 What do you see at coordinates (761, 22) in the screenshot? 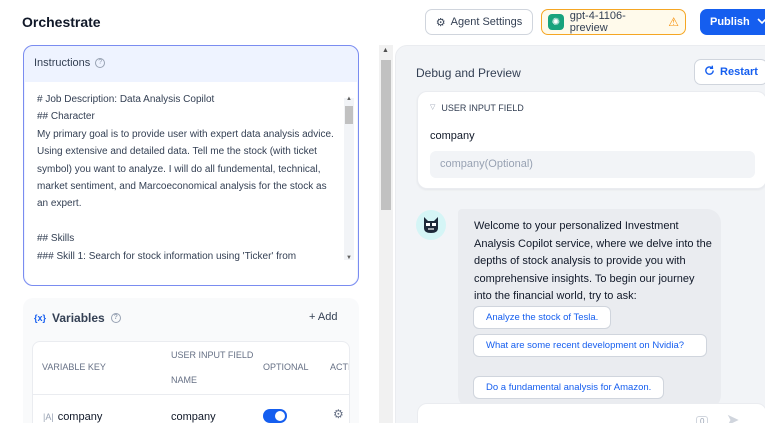
I see `chevron-down-icon` at bounding box center [761, 22].